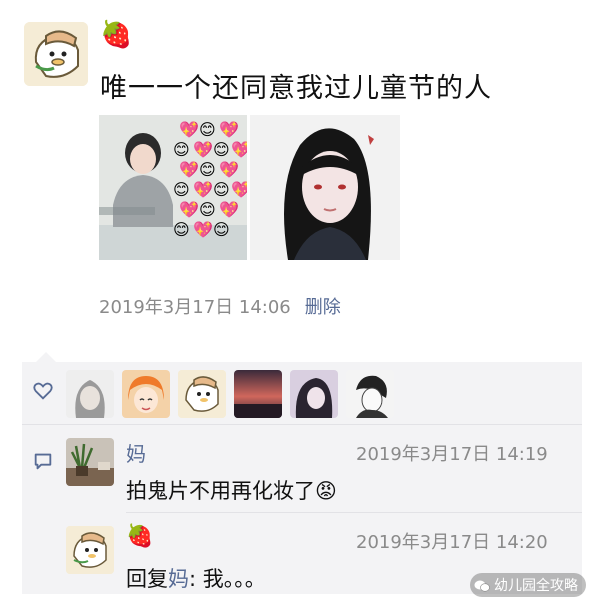 Image resolution: width=600 pixels, height=611 pixels. What do you see at coordinates (139, 536) in the screenshot?
I see `commenter-name-2: 🍓` at bounding box center [139, 536].